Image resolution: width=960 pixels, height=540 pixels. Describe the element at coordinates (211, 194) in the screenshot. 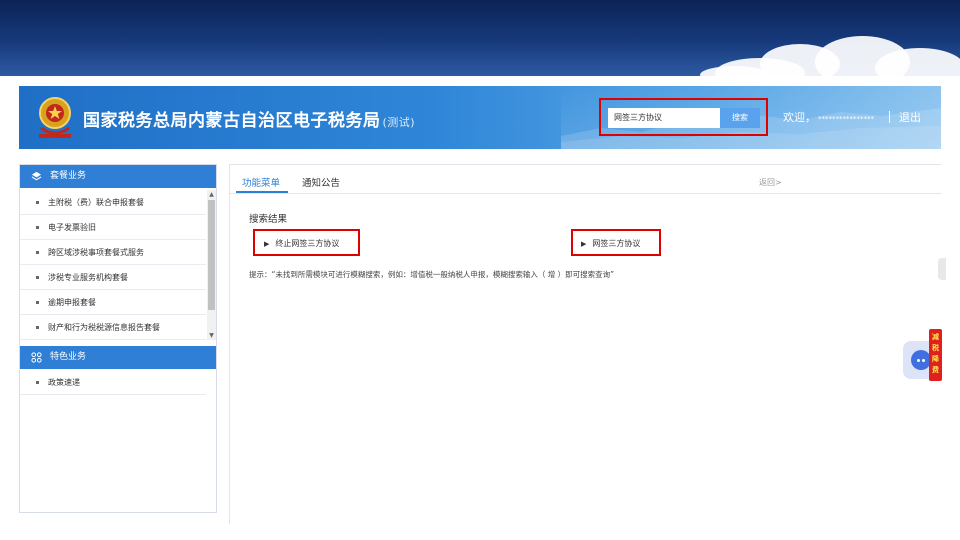

I see `scroll-up-icon: ▲` at that location.